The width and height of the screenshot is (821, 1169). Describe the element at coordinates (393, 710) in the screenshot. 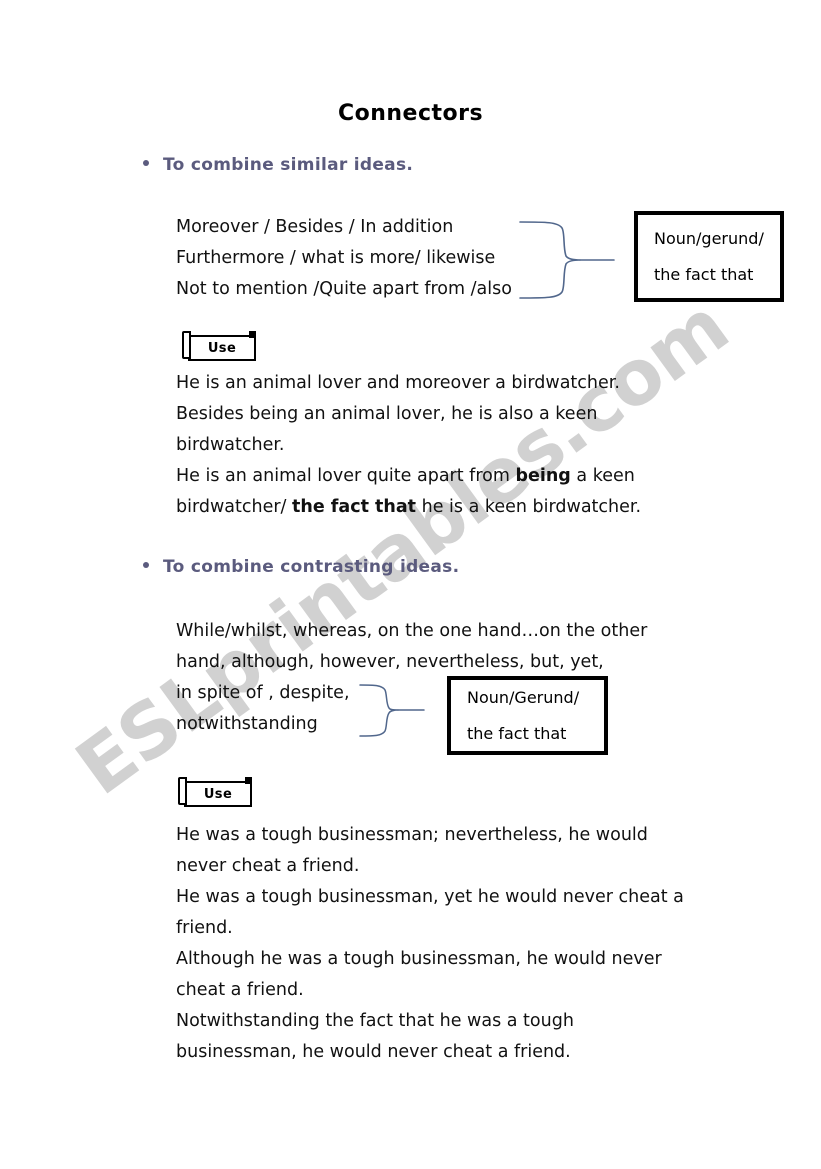

I see `brace-contrasting` at that location.